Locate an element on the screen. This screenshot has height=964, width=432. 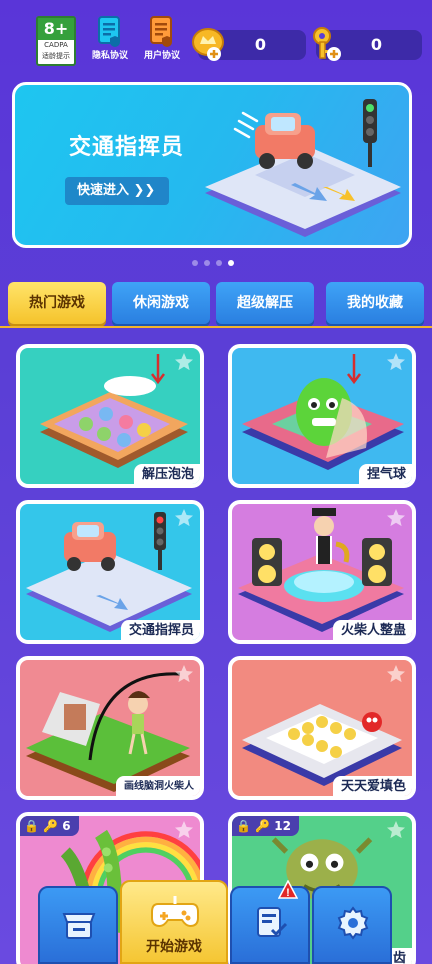
game-card-draw-line-stickman: 画线脑洞火柴人 is located at coordinates (110, 728).